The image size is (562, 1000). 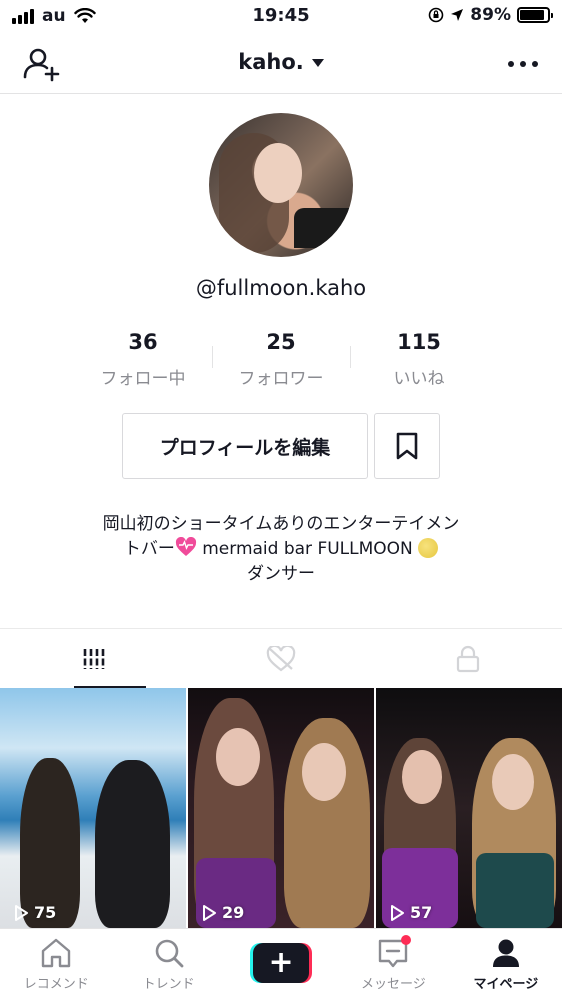 I want to click on video-thumbnail: 57, so click(x=469, y=808).